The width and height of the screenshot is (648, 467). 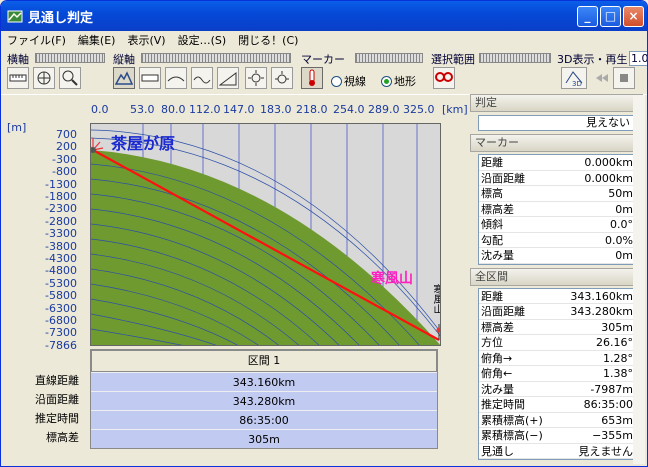 I want to click on marker-button, so click(x=312, y=78).